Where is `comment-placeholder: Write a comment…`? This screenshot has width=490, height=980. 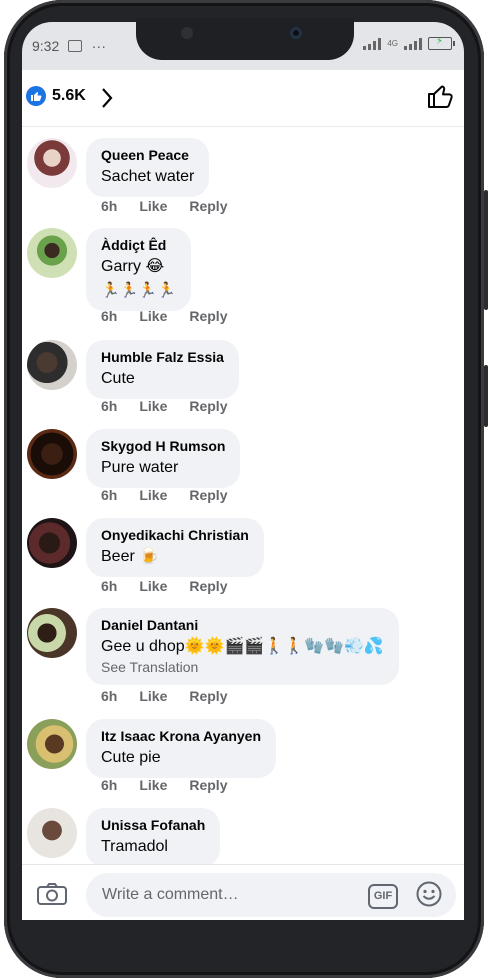 comment-placeholder: Write a comment… is located at coordinates (170, 894).